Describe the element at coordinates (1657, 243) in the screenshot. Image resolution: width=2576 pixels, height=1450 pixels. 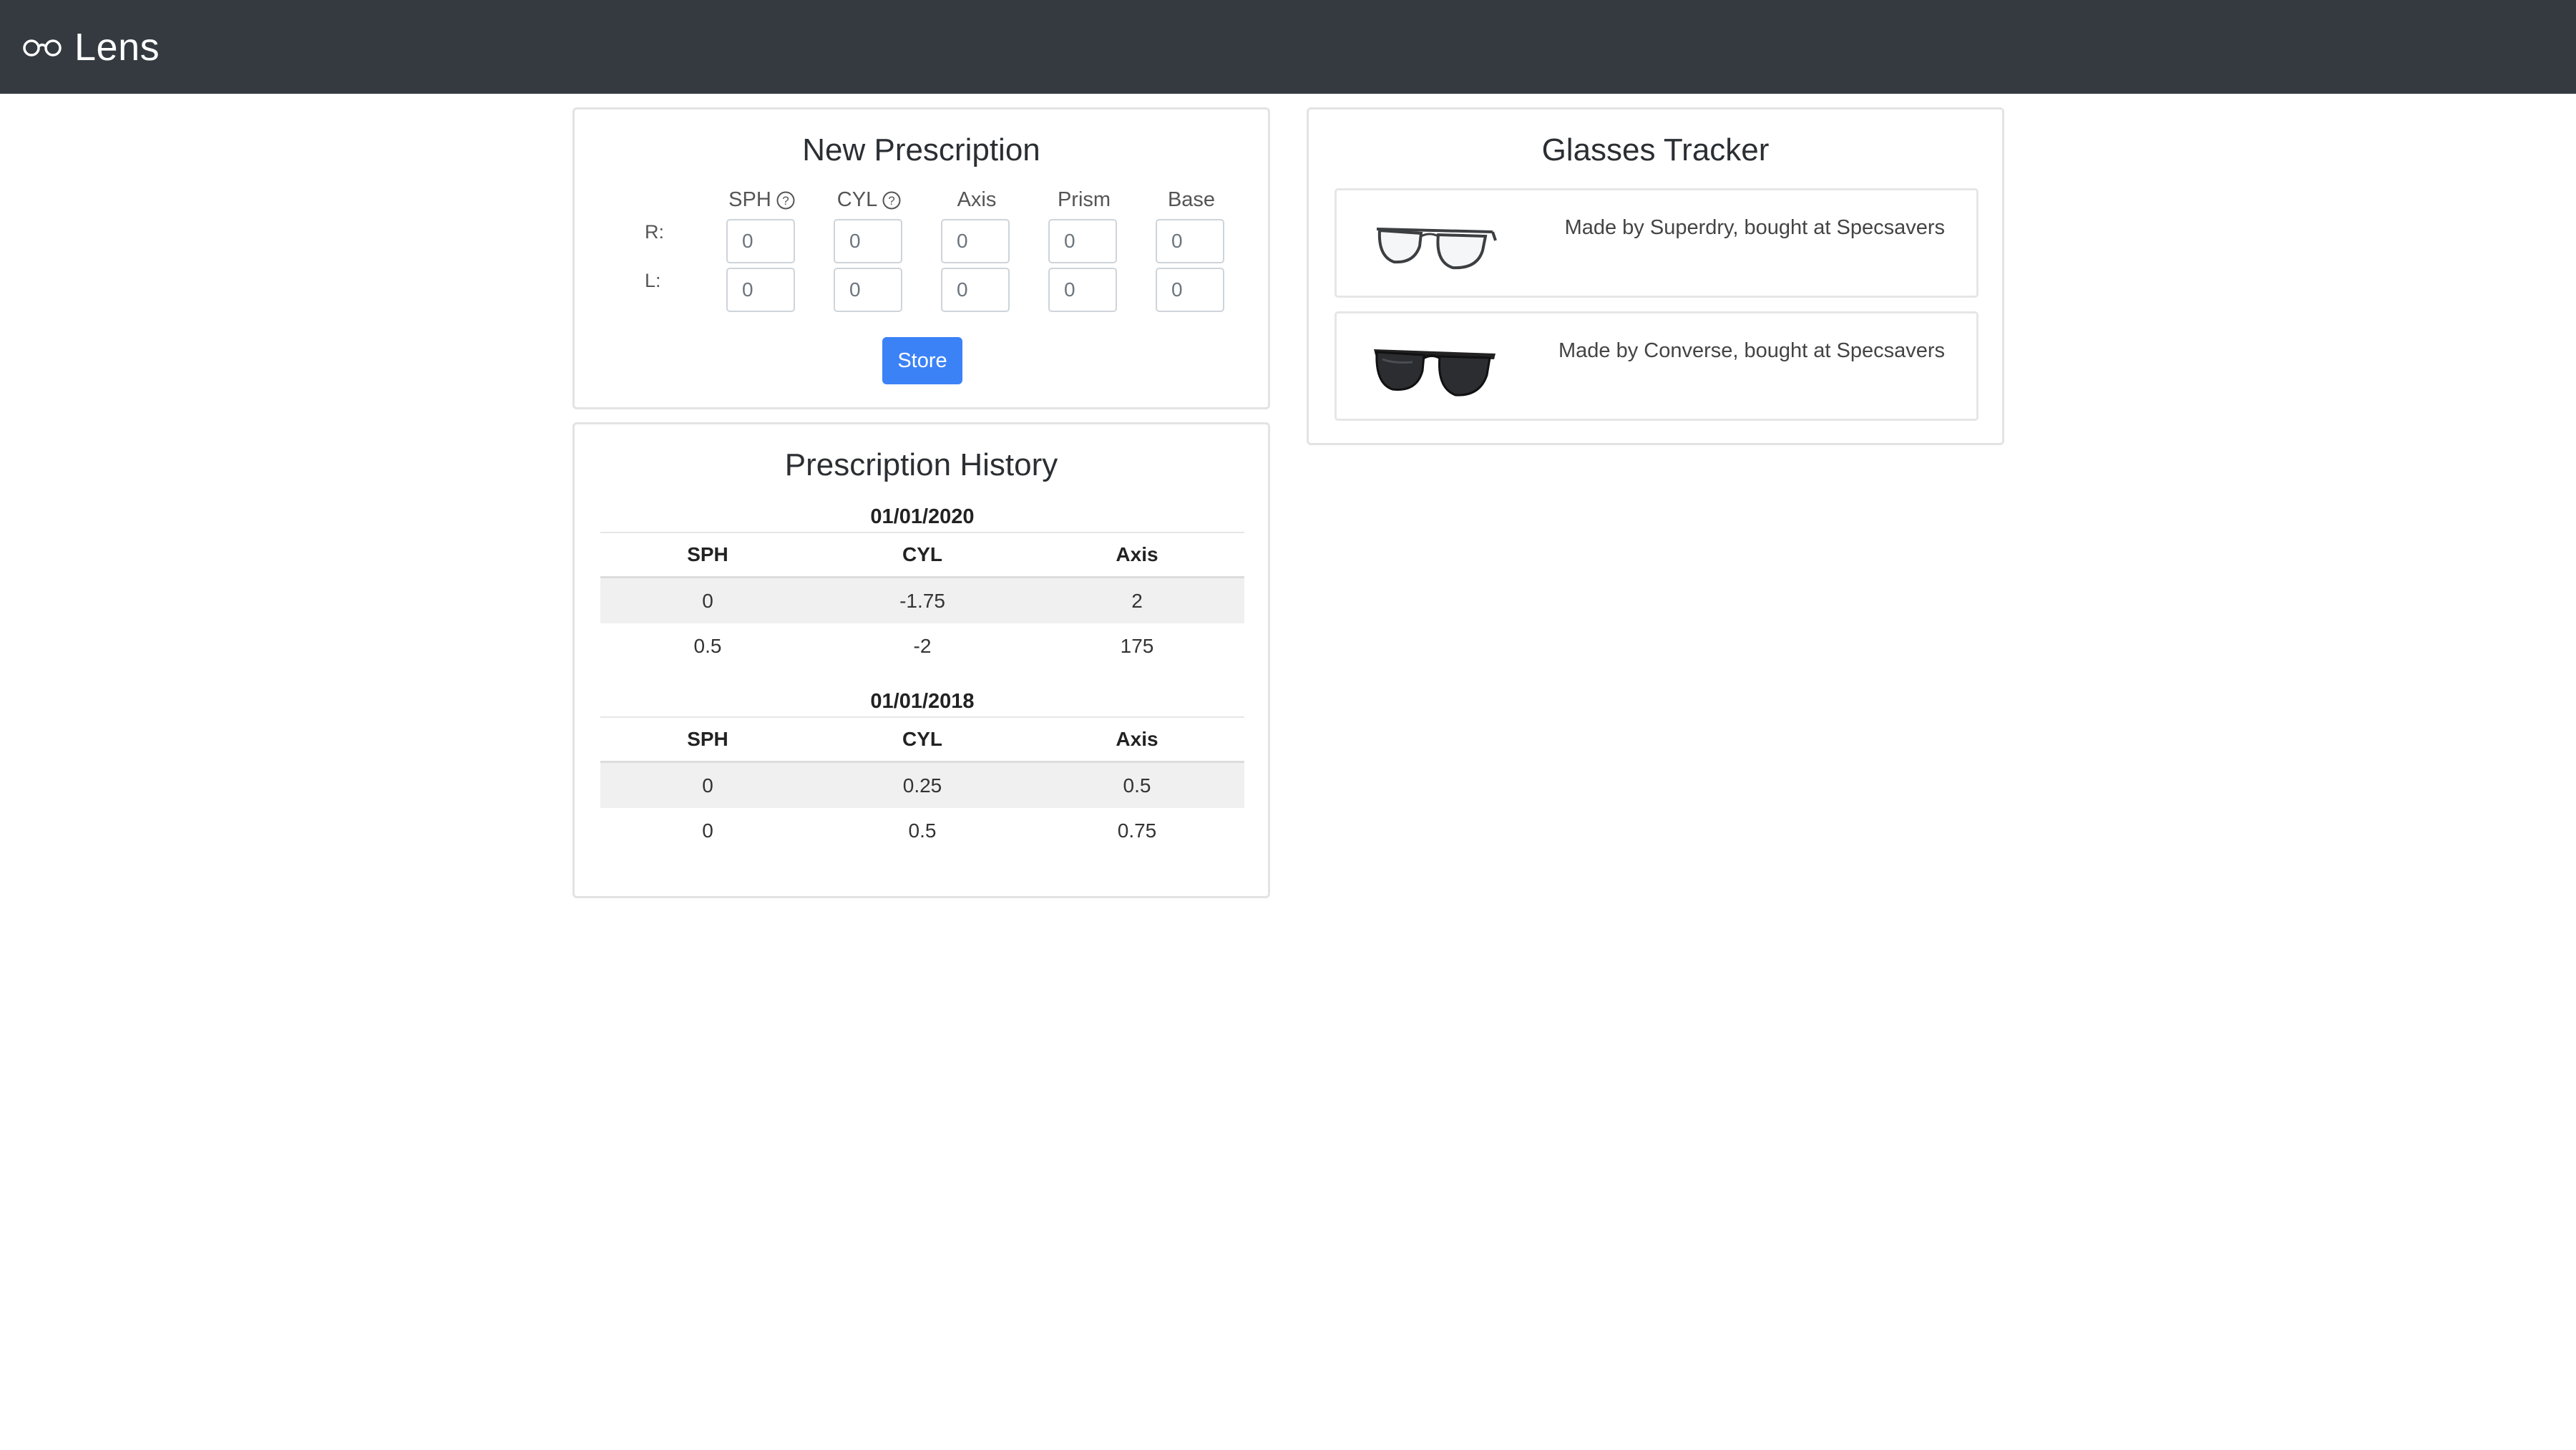
I see `glasses-item: Made by Superdry, bought at Specsavers` at that location.